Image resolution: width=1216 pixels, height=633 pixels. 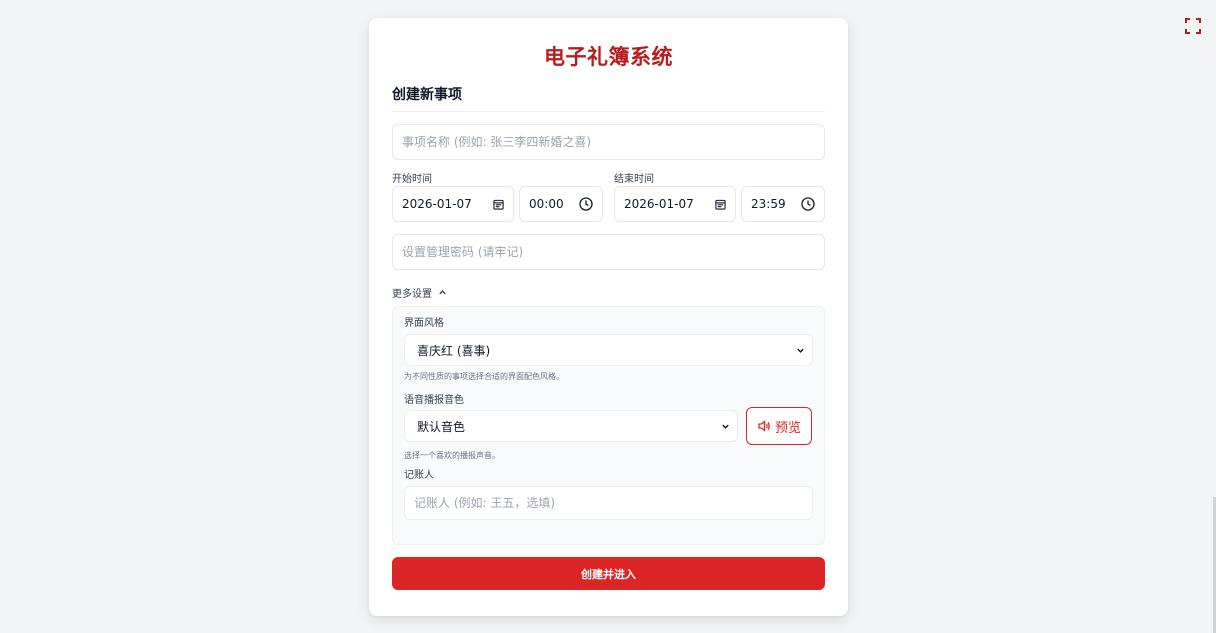 I want to click on start-date-value: 2026-01-07, so click(x=437, y=204).